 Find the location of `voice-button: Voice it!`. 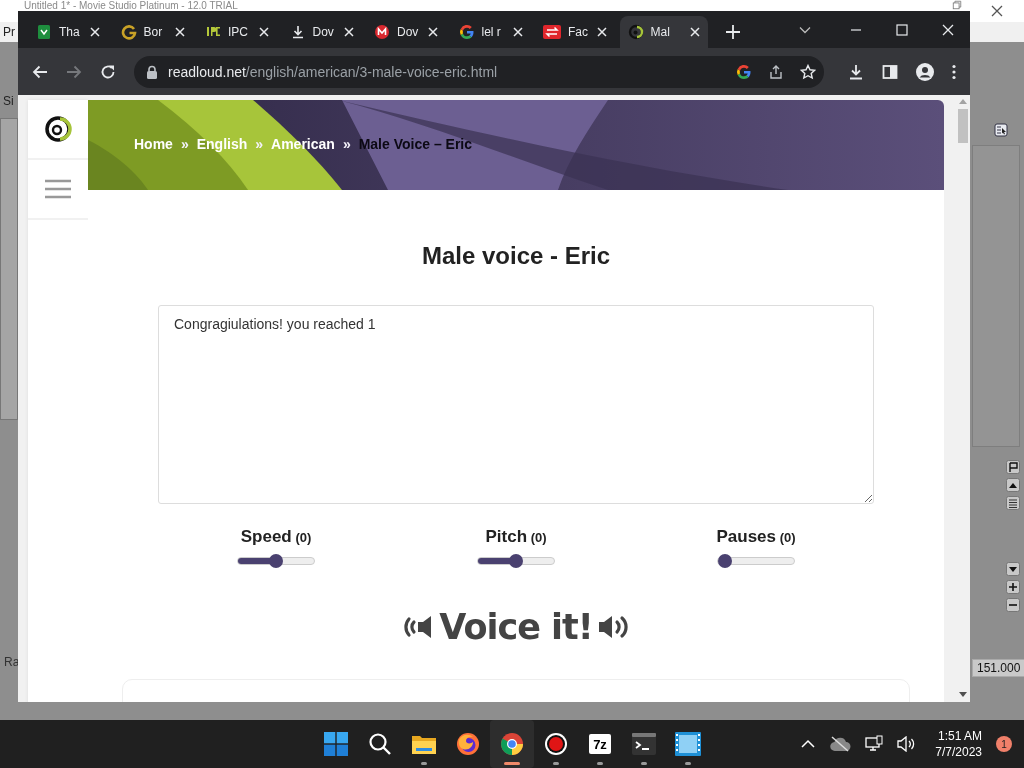

voice-button: Voice it! is located at coordinates (516, 627).